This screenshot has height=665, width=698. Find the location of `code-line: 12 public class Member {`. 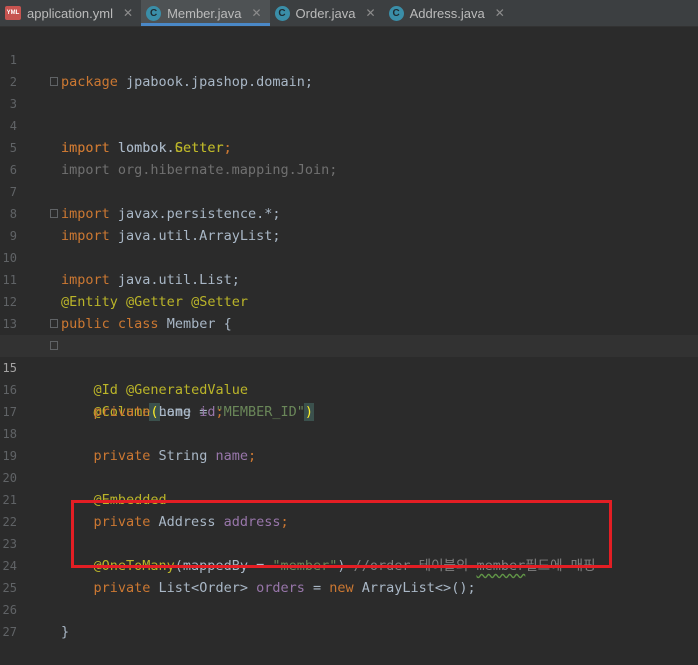

code-line: 12 public class Member { is located at coordinates (349, 300).